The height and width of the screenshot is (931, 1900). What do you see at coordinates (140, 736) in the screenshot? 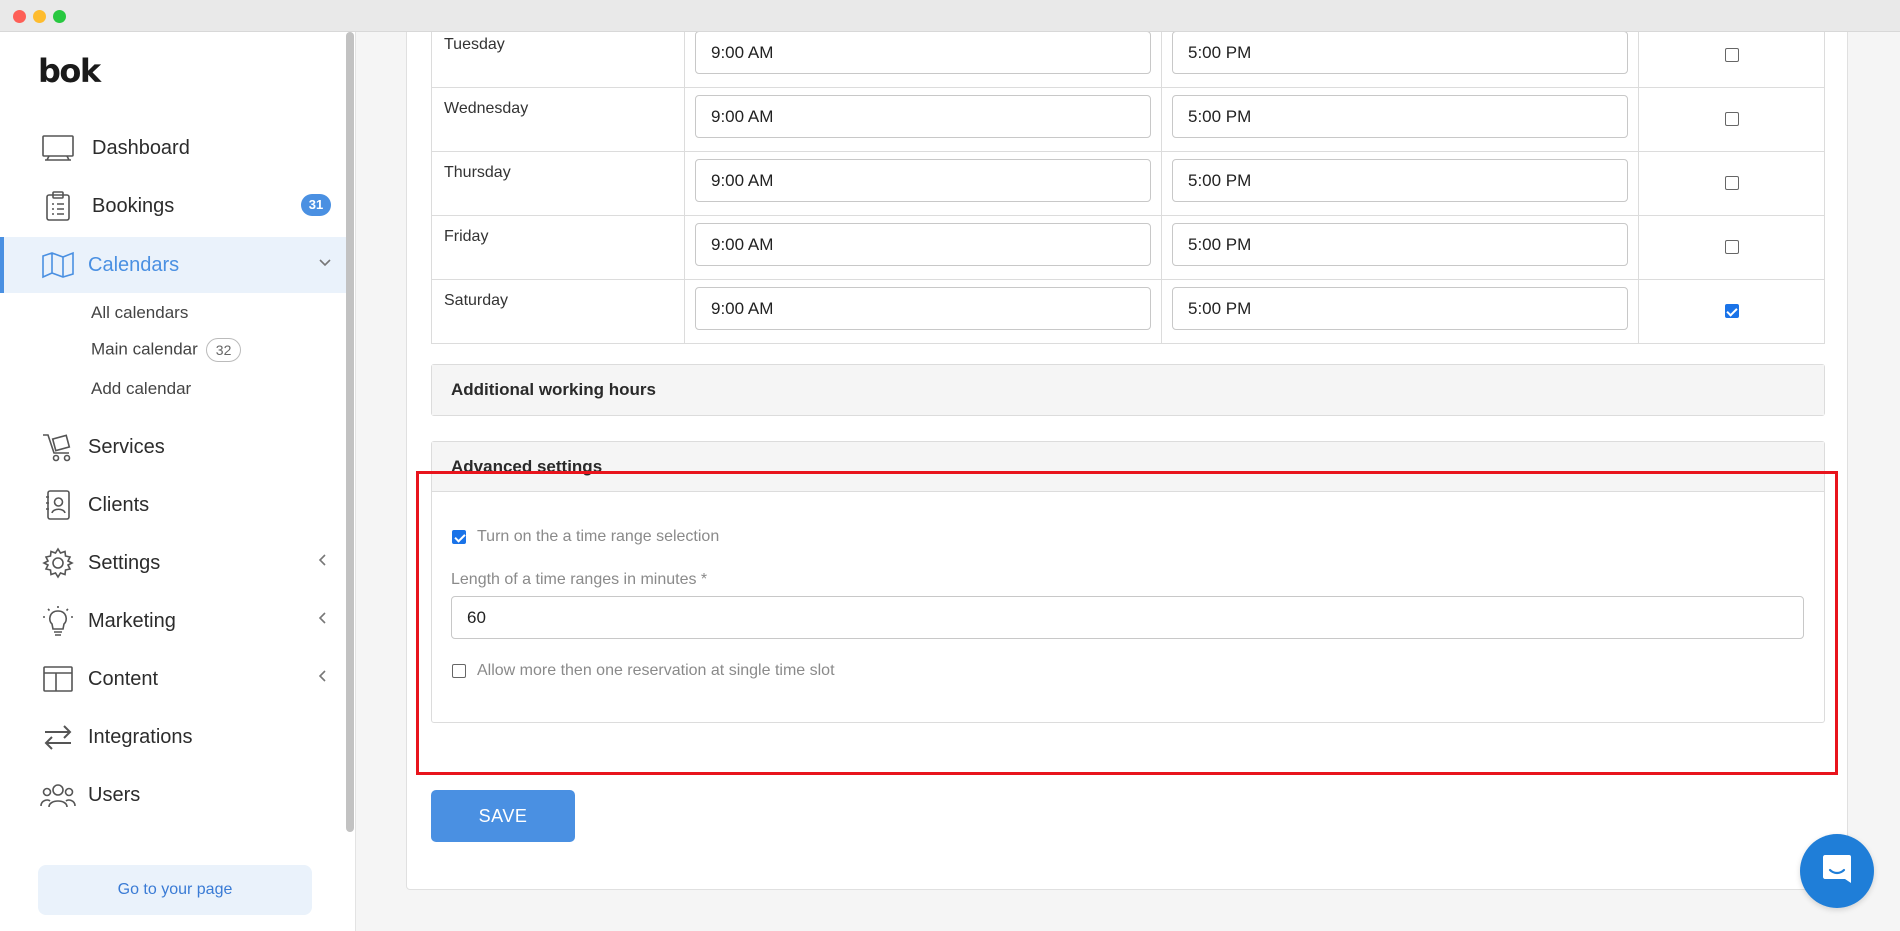
I see `sidebar-item-label: Integrations` at bounding box center [140, 736].